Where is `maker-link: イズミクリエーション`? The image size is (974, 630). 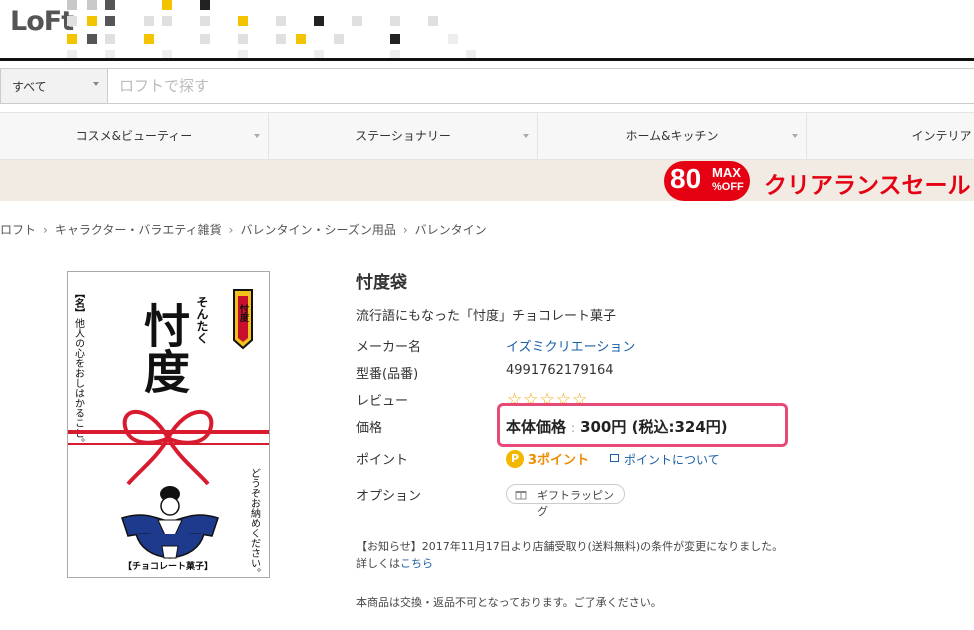
maker-link: イズミクリエーション is located at coordinates (570, 345).